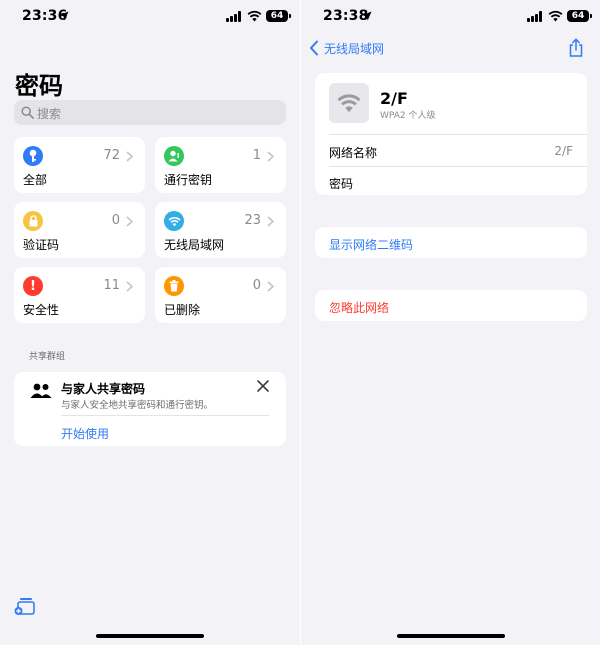 This screenshot has width=600, height=645. Describe the element at coordinates (111, 155) in the screenshot. I see `count: 72` at that location.